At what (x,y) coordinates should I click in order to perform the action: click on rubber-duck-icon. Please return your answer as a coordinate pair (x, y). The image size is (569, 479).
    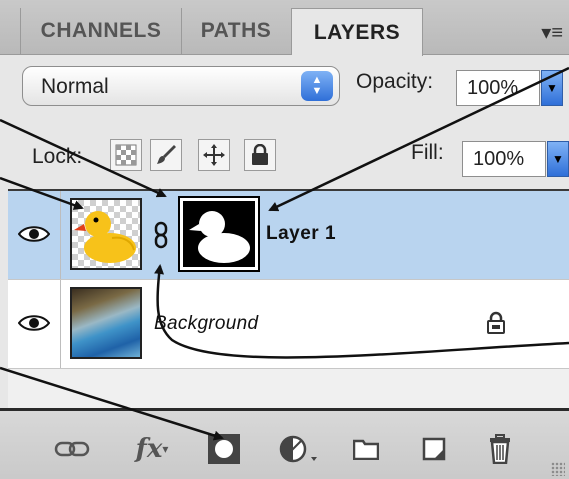
    Looking at the image, I should click on (105, 237).